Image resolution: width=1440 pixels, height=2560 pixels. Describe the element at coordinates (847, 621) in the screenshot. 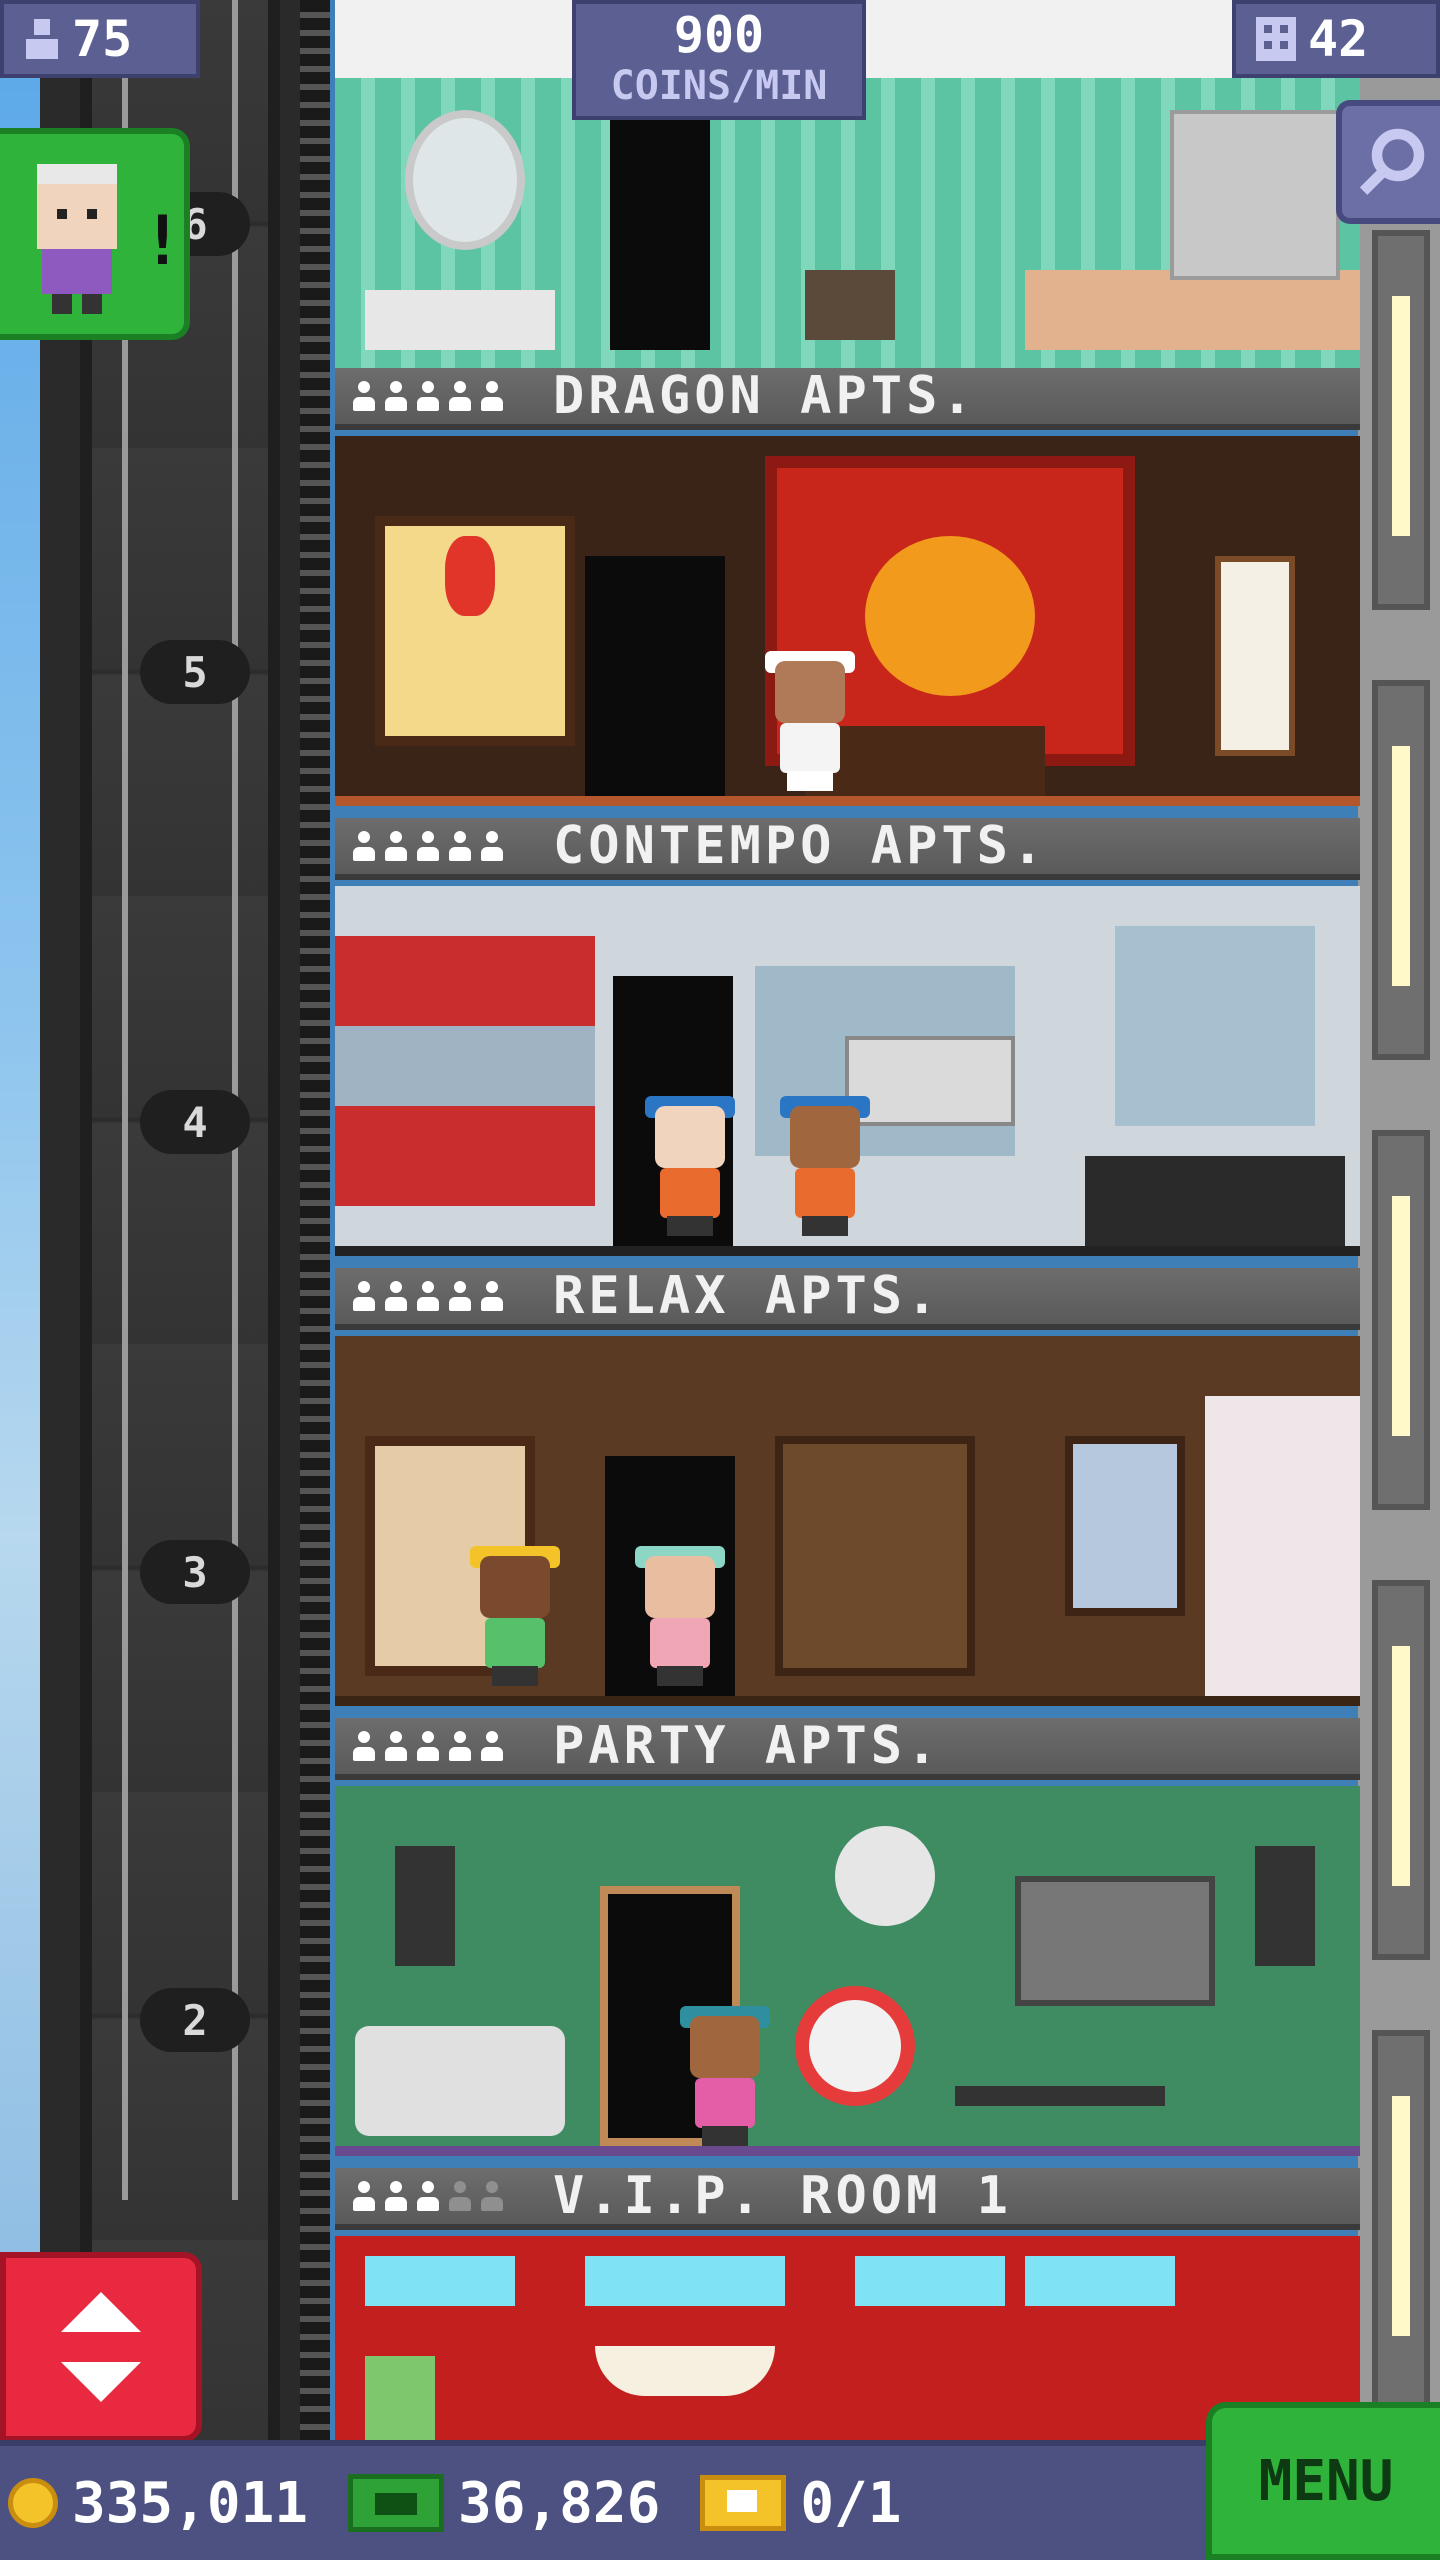

I see `floor-room-dragon` at that location.